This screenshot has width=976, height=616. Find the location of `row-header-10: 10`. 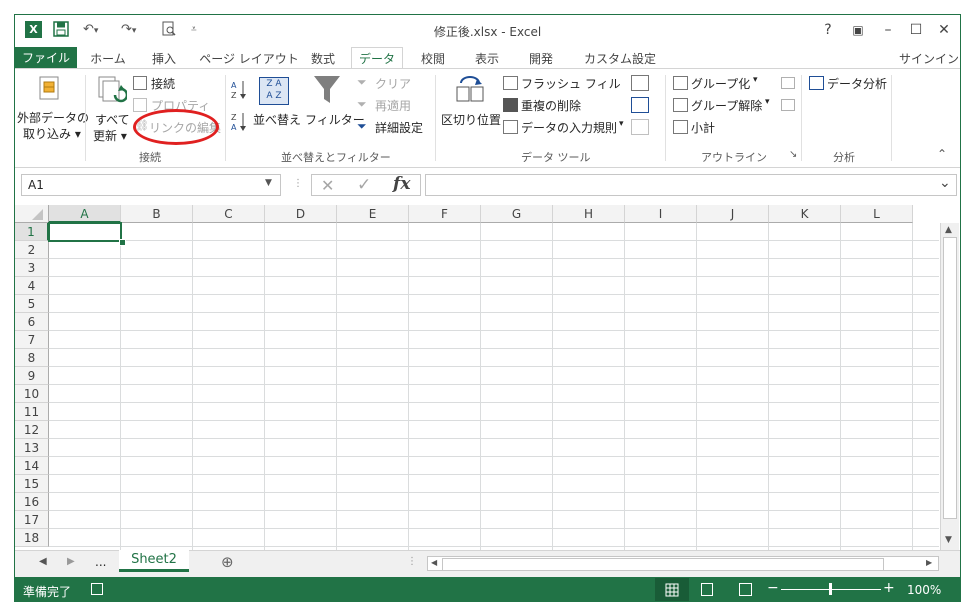

row-header-10: 10 is located at coordinates (32, 394).